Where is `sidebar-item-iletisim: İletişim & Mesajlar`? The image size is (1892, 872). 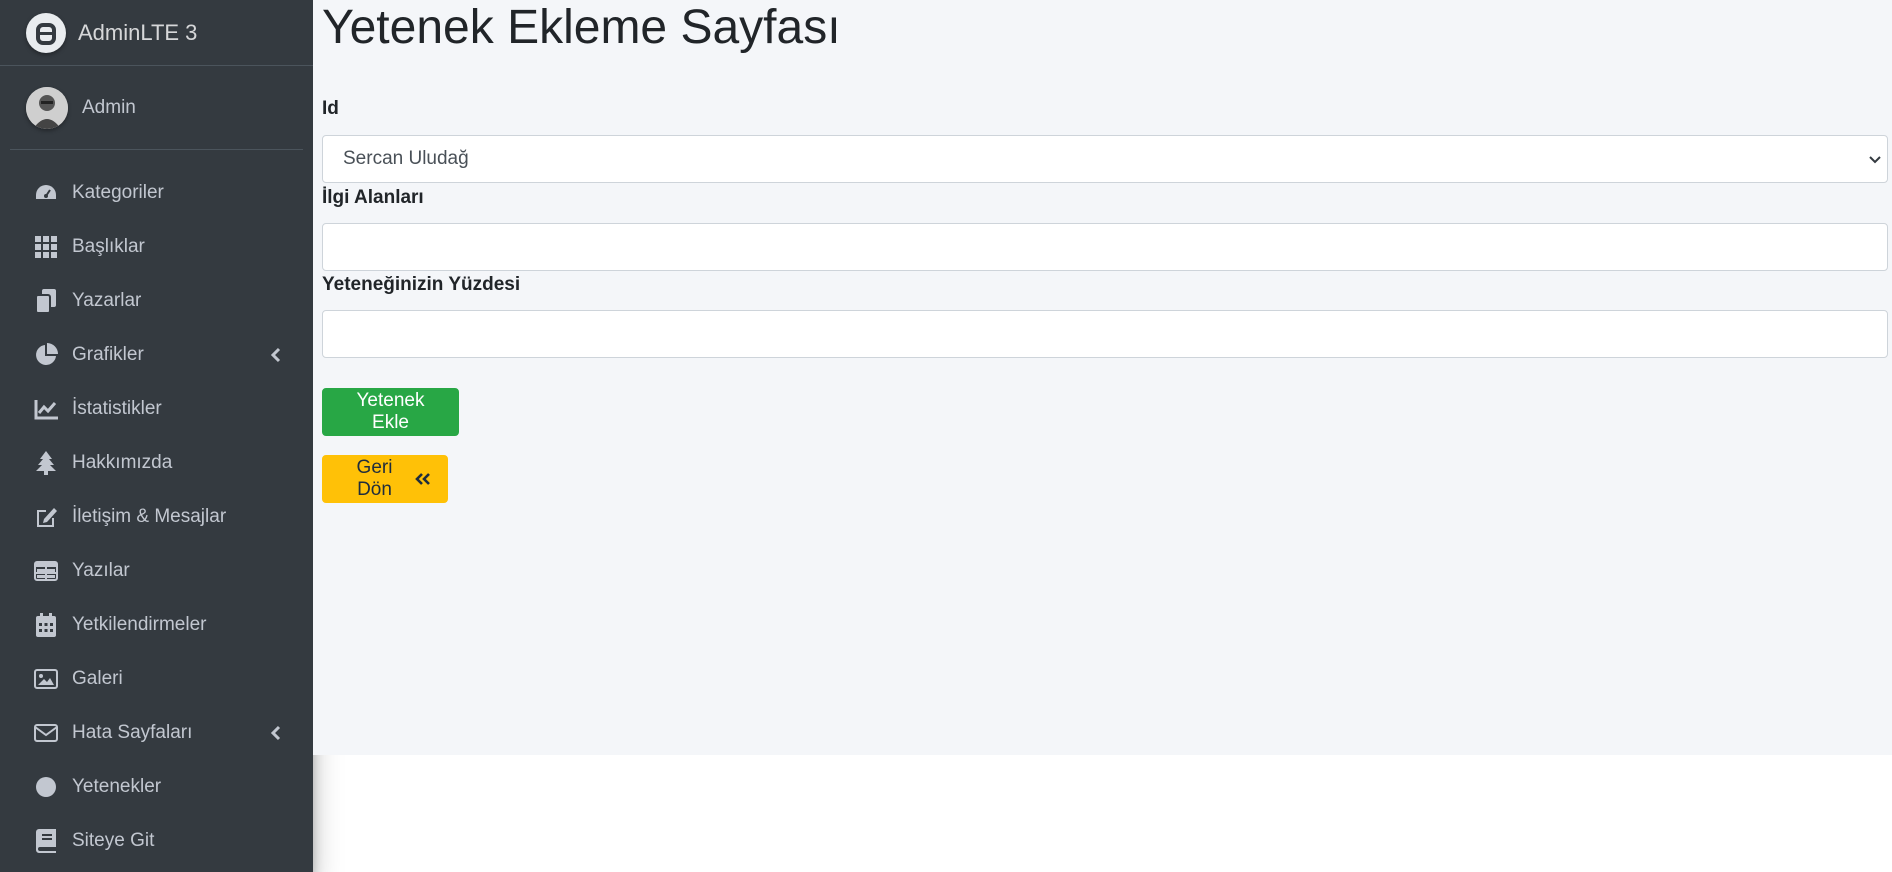
sidebar-item-iletisim: İletişim & Mesajlar is located at coordinates (156, 517).